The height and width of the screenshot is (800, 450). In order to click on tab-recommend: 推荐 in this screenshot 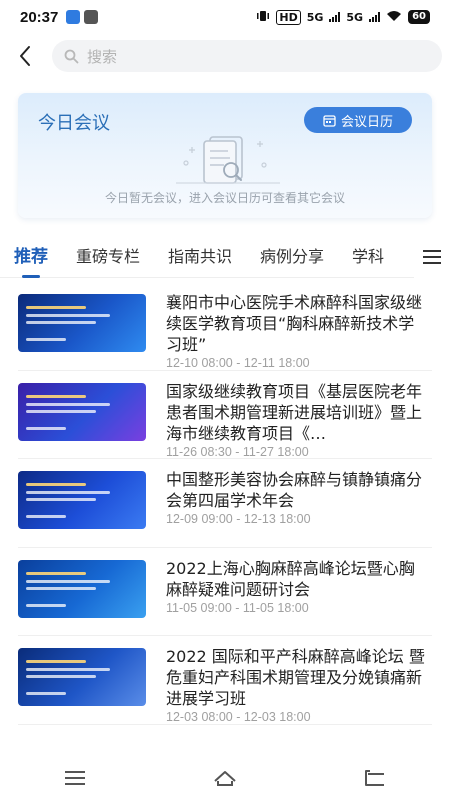, I will do `click(31, 257)`.